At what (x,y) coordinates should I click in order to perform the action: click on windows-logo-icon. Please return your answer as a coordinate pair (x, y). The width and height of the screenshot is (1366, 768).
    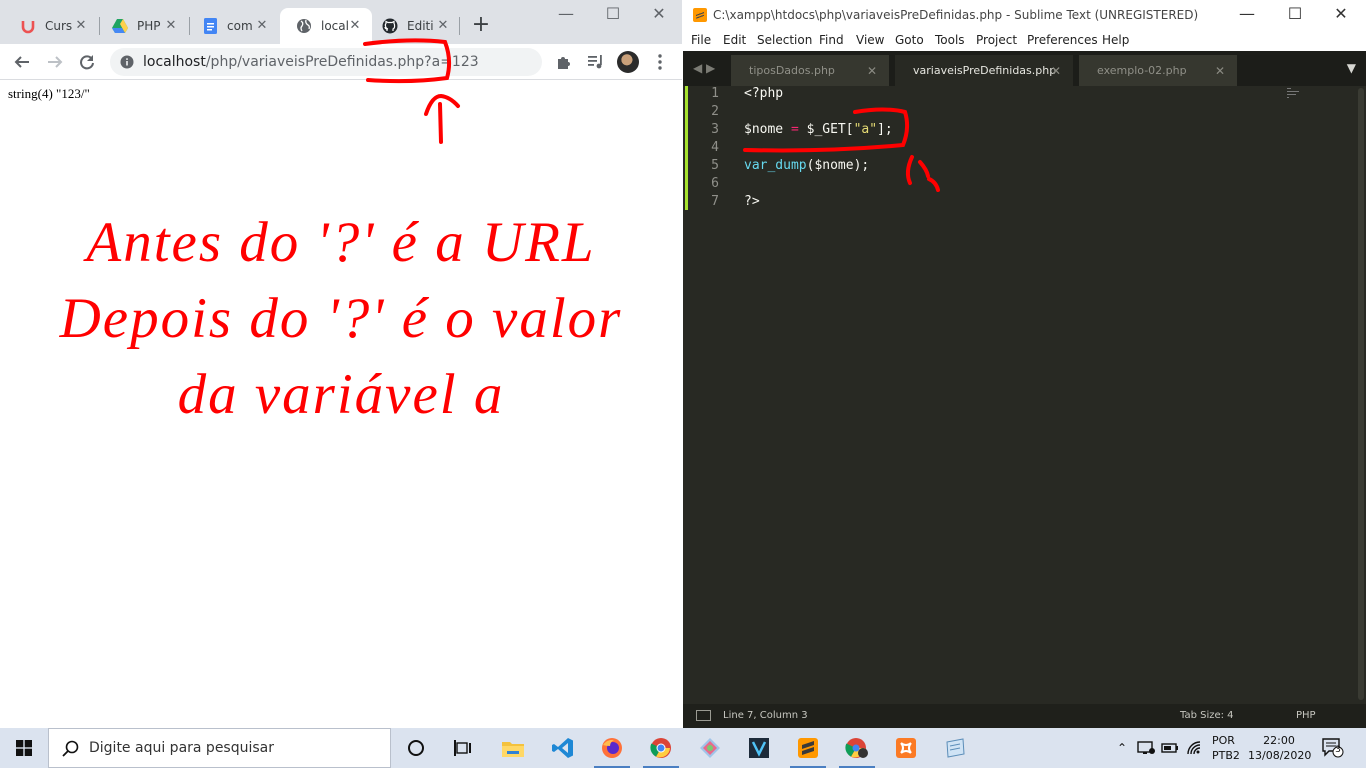
    Looking at the image, I should click on (24, 748).